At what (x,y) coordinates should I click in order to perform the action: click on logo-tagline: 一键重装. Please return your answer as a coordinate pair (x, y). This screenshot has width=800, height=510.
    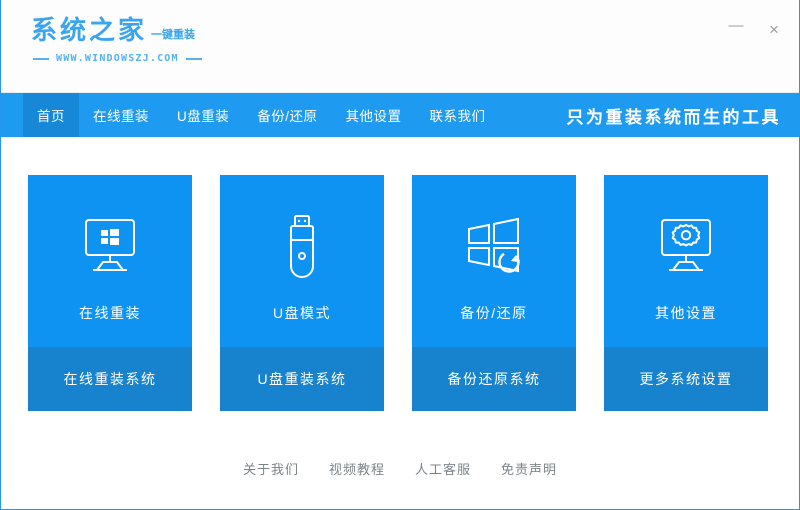
    Looking at the image, I should click on (173, 34).